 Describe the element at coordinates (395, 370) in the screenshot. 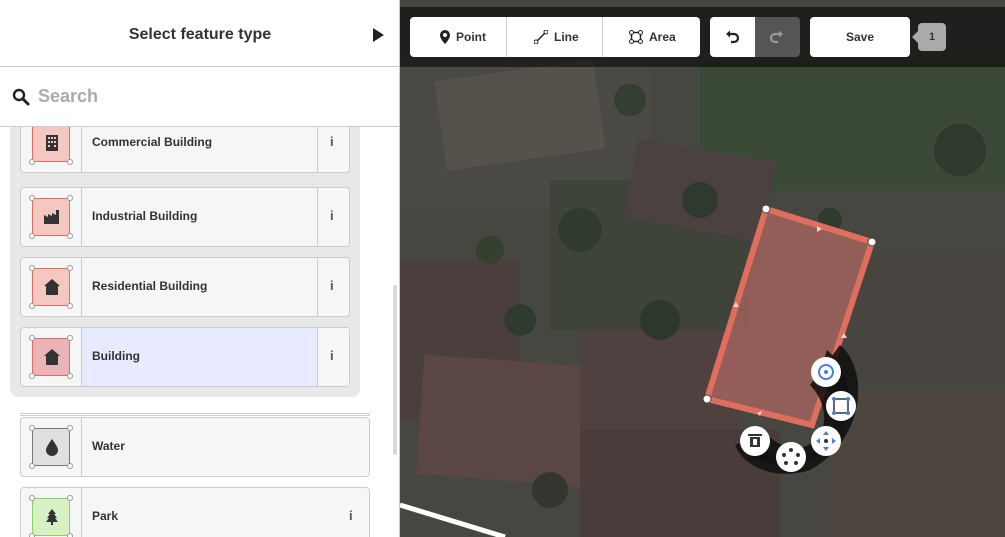

I see `scrollbar` at that location.